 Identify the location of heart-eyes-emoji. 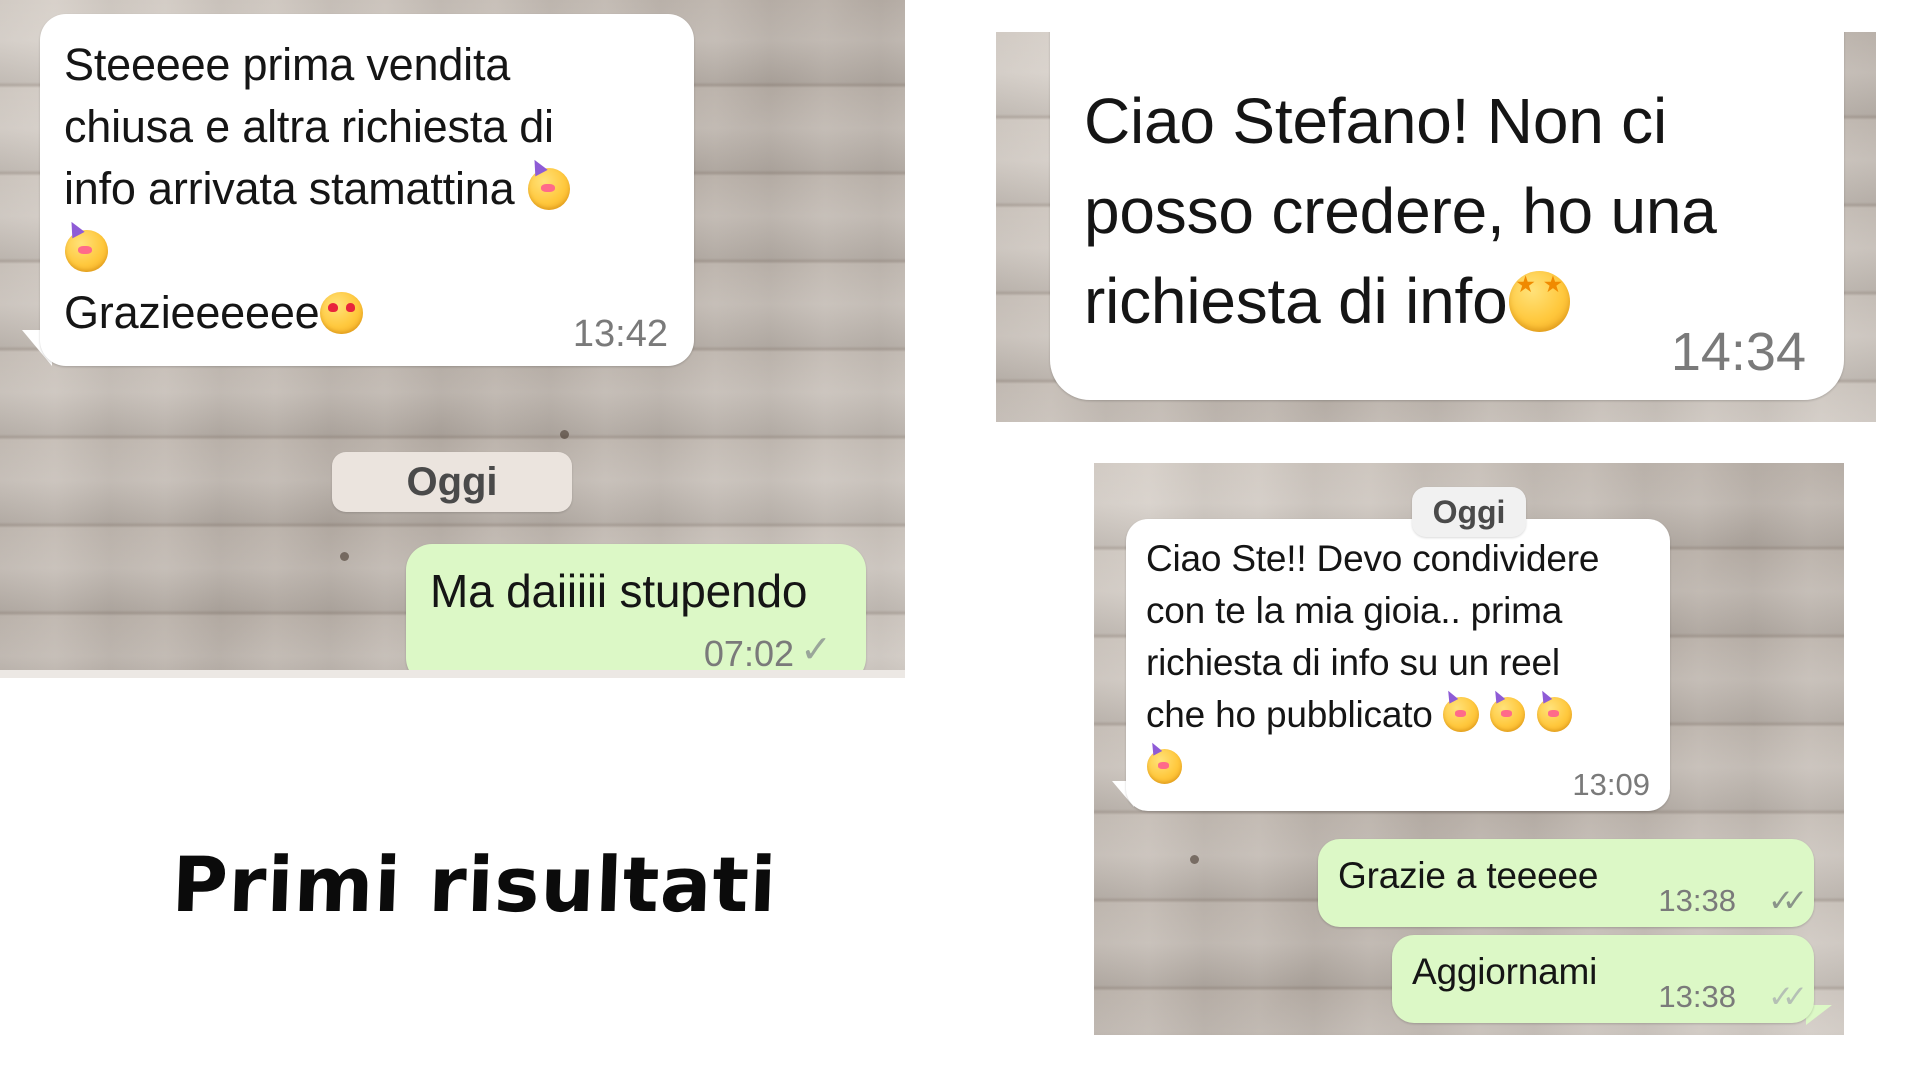
(342, 313).